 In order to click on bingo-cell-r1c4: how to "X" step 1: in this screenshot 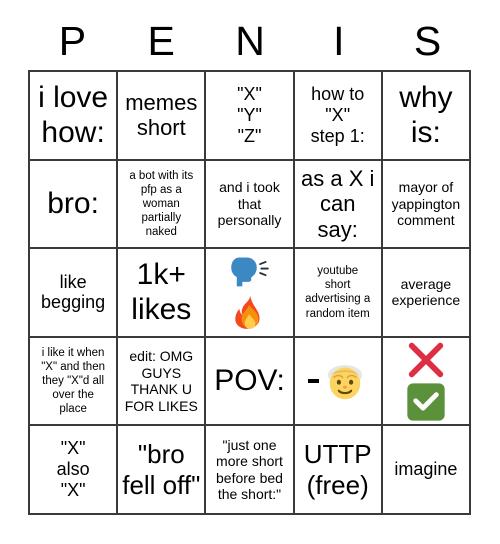, I will do `click(338, 116)`.